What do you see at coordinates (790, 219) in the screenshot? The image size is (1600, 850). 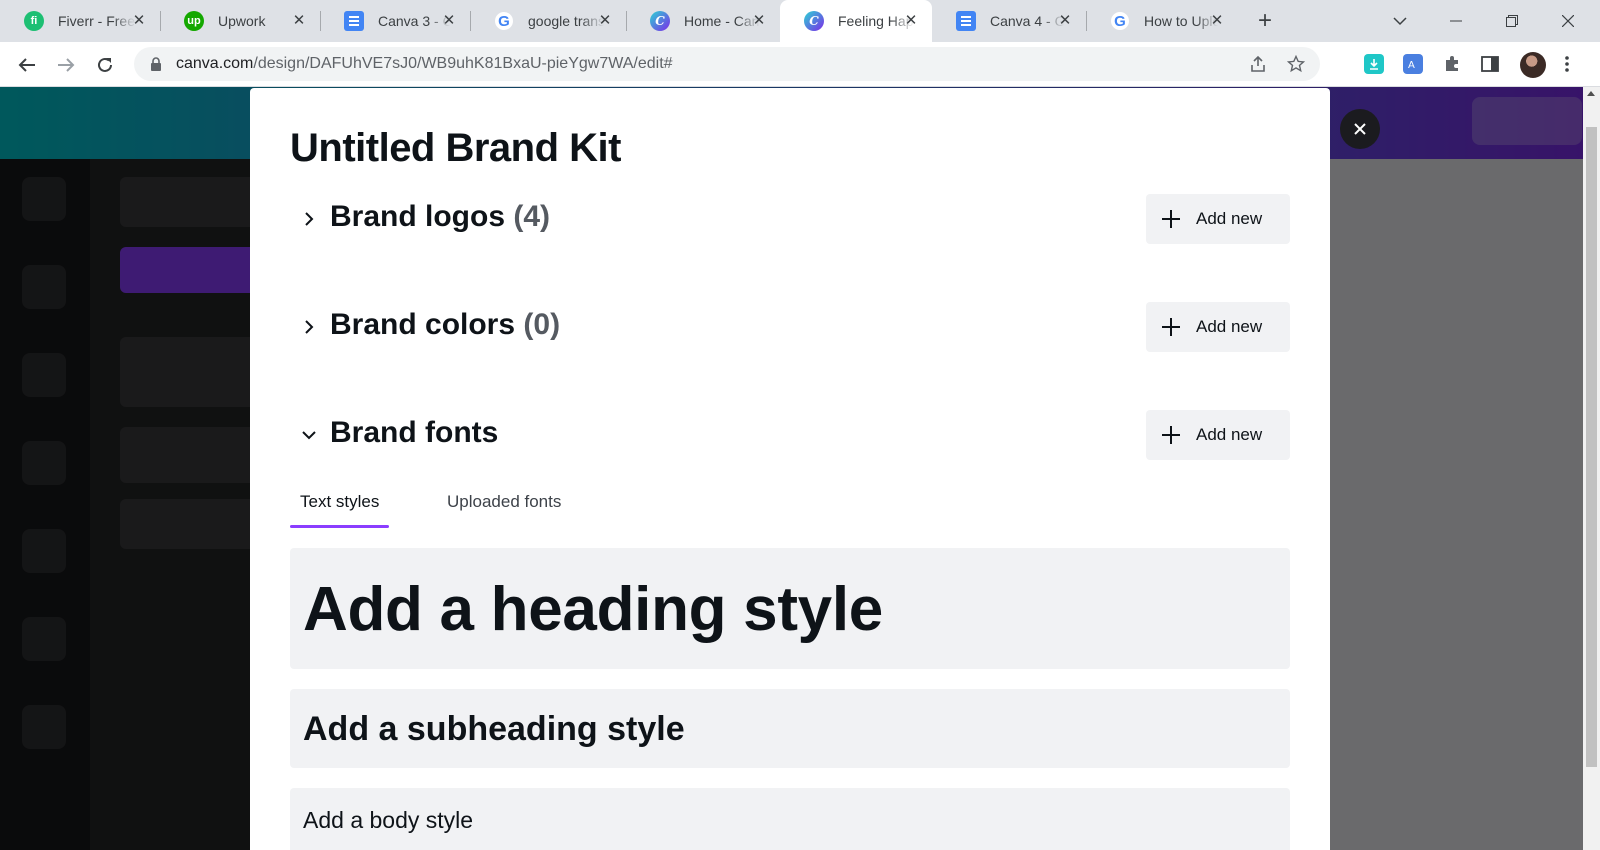 I see `brand-logos-section: Brand logos (4) Add new` at bounding box center [790, 219].